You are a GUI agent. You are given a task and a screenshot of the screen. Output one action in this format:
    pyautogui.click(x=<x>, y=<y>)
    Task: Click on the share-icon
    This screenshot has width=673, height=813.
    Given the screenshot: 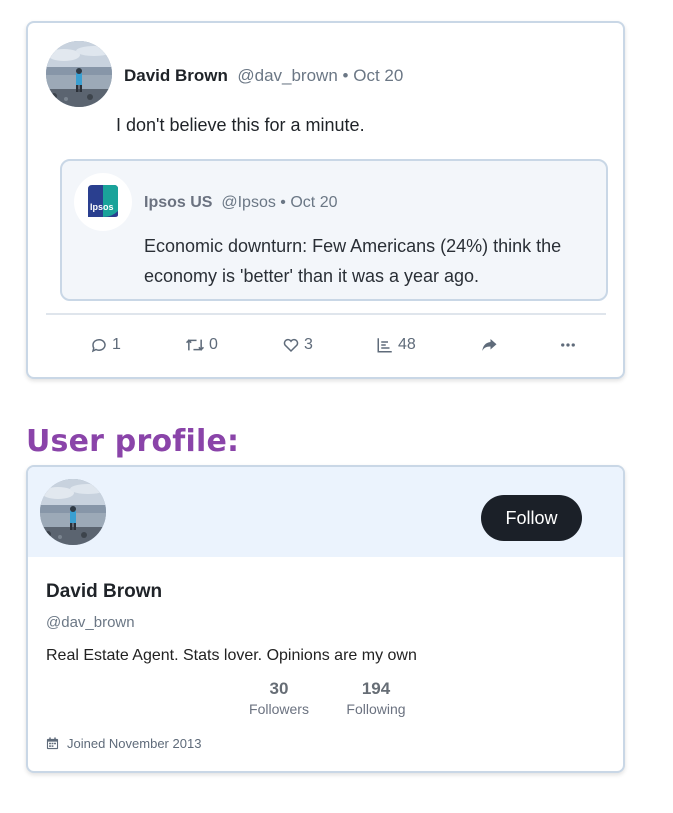 What is the action you would take?
    pyautogui.click(x=489, y=345)
    